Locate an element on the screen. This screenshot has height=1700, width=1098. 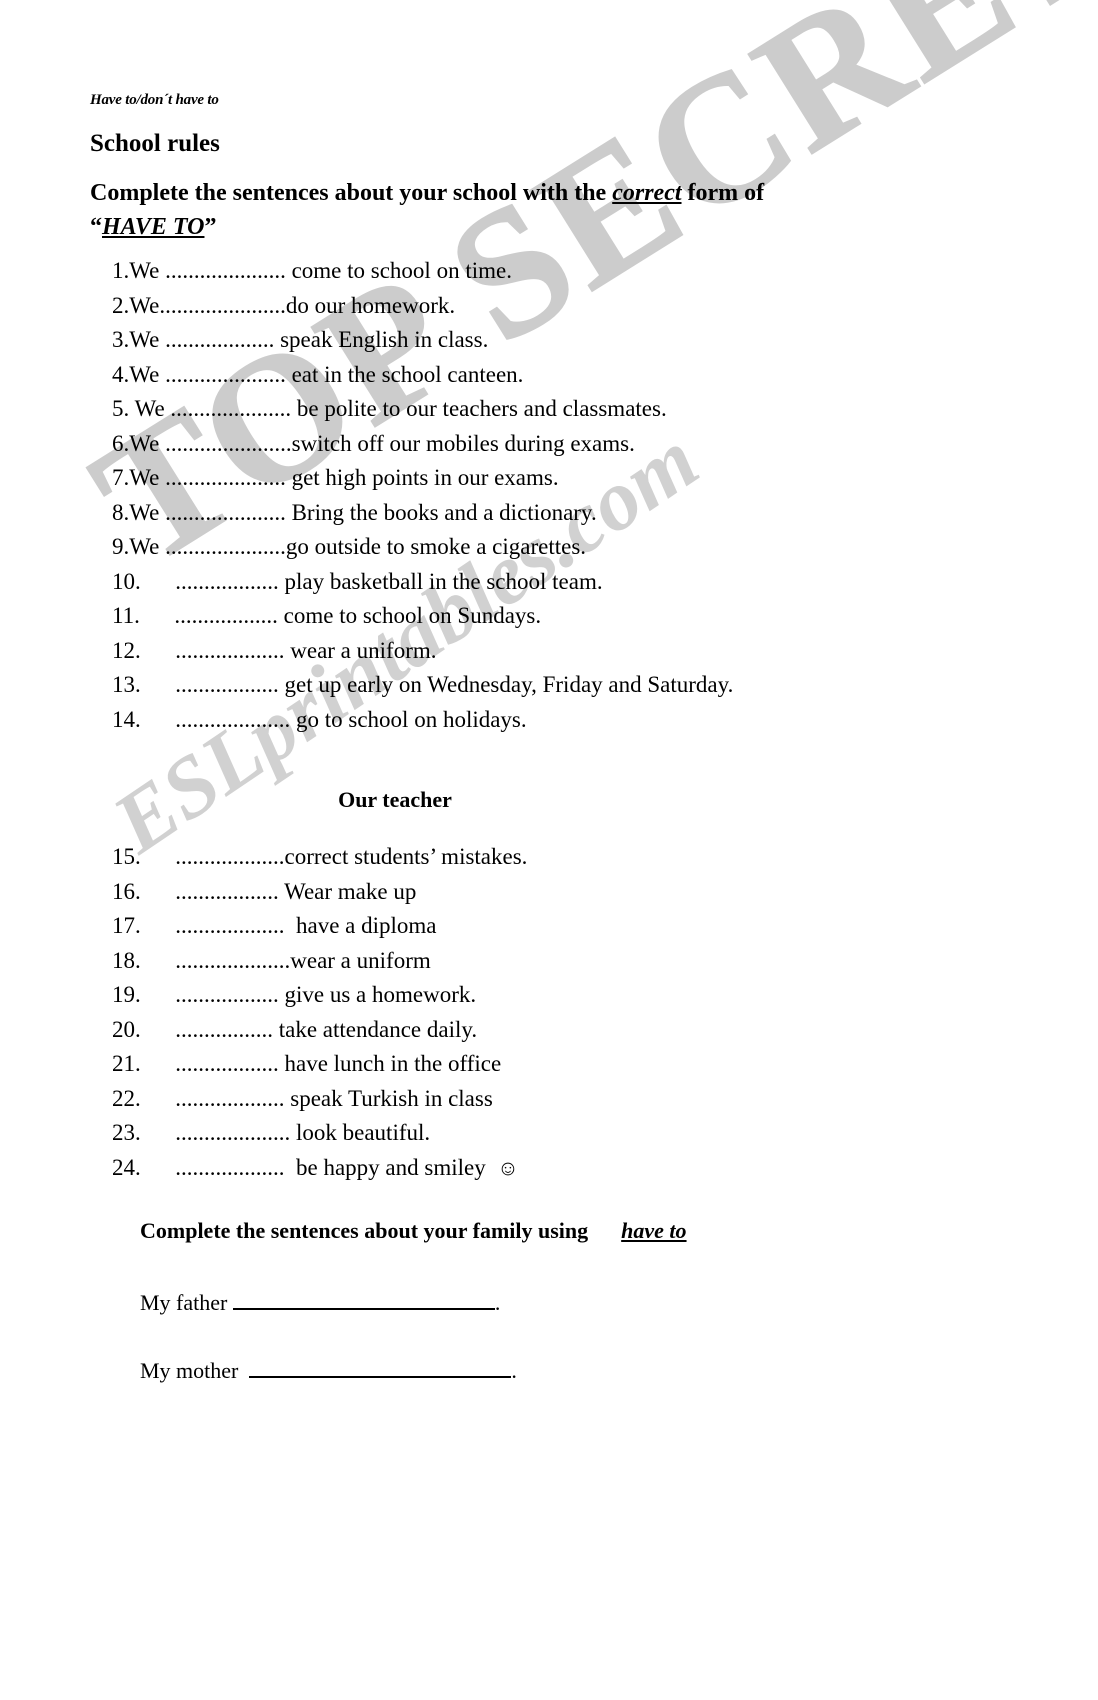
worksheet-kicker: Have to/don´t have to is located at coordinates (154, 100).